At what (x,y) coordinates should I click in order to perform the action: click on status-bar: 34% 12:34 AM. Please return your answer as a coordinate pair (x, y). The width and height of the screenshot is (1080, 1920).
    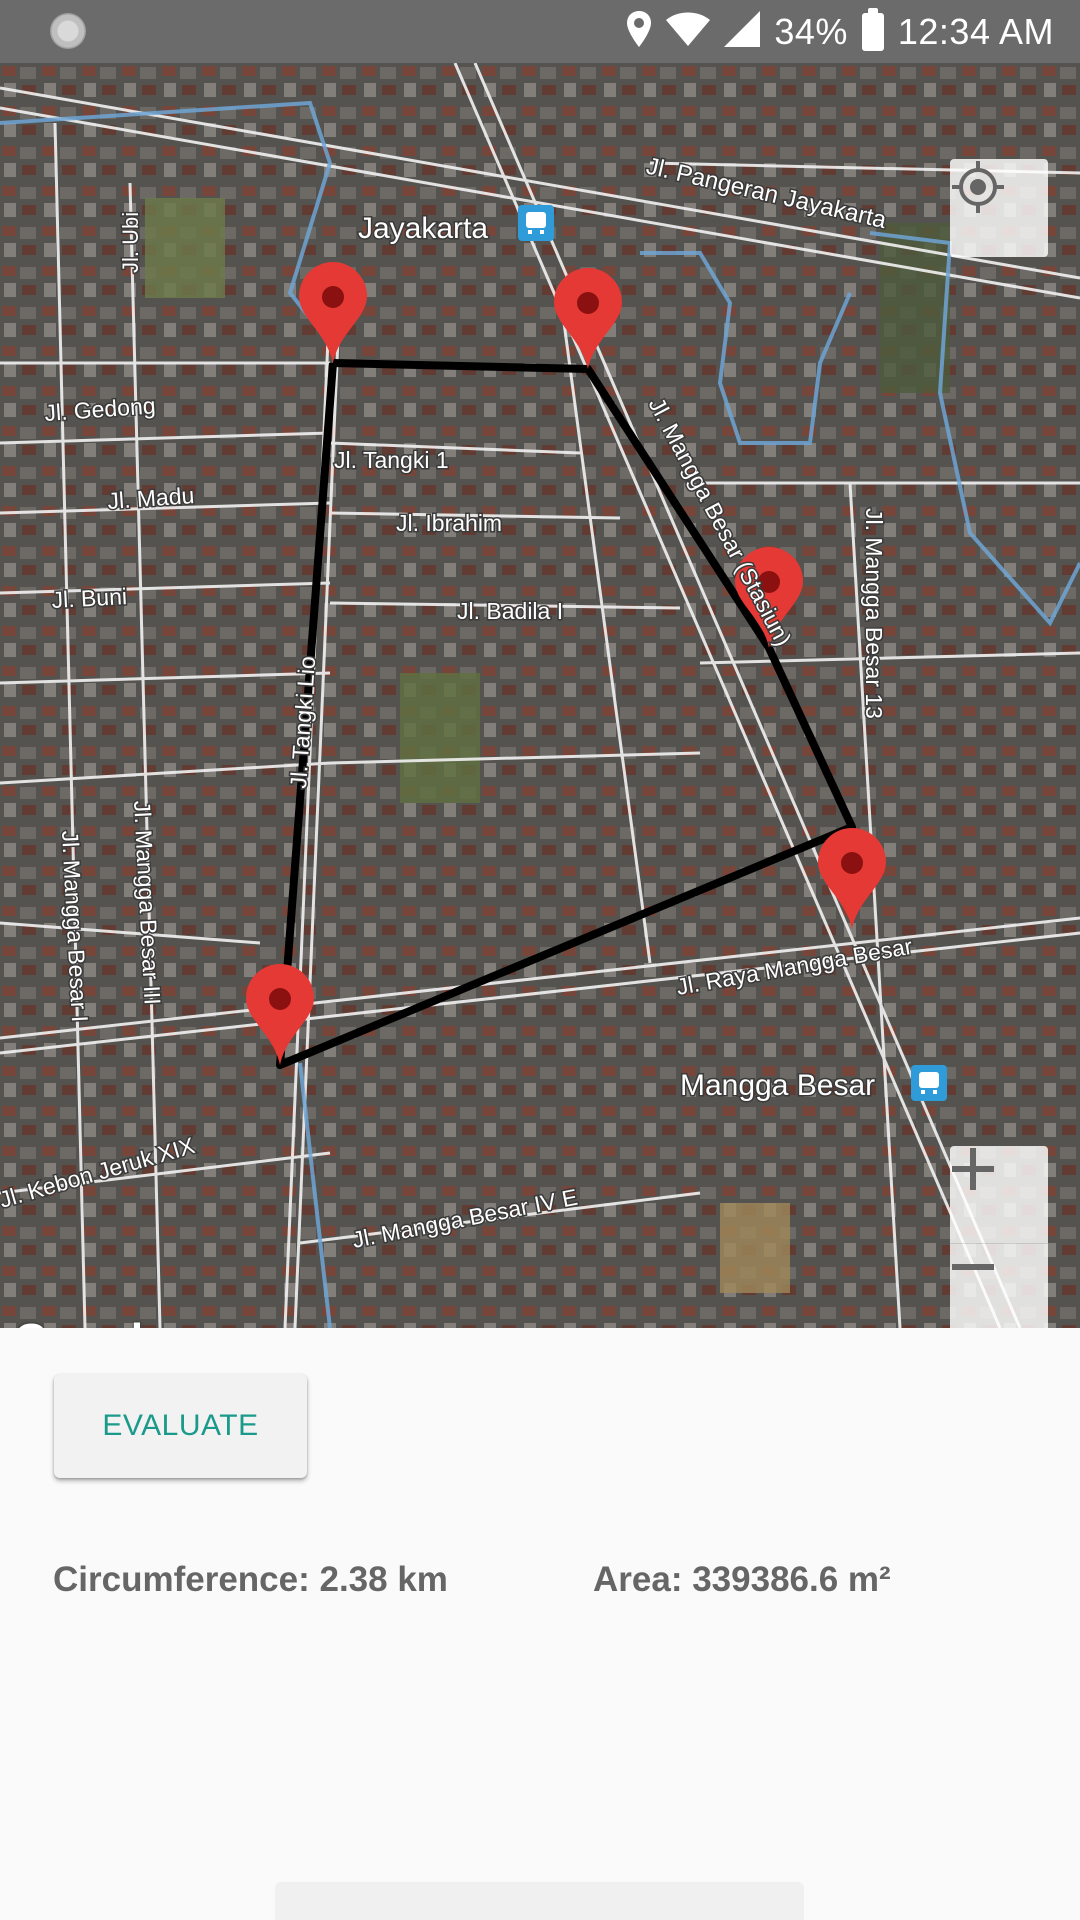
    Looking at the image, I should click on (540, 31).